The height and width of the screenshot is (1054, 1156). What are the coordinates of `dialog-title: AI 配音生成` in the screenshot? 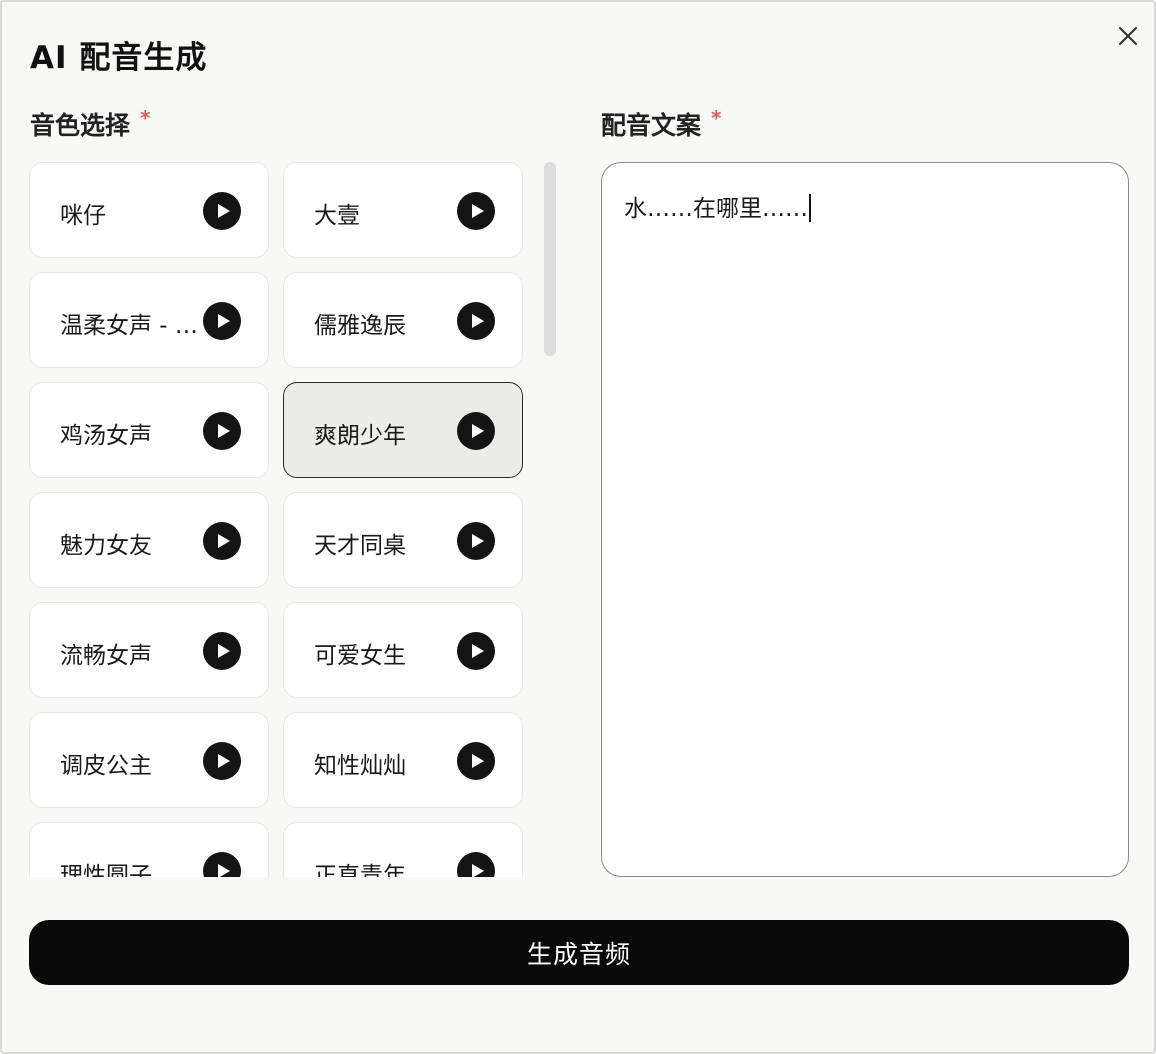 It's located at (119, 58).